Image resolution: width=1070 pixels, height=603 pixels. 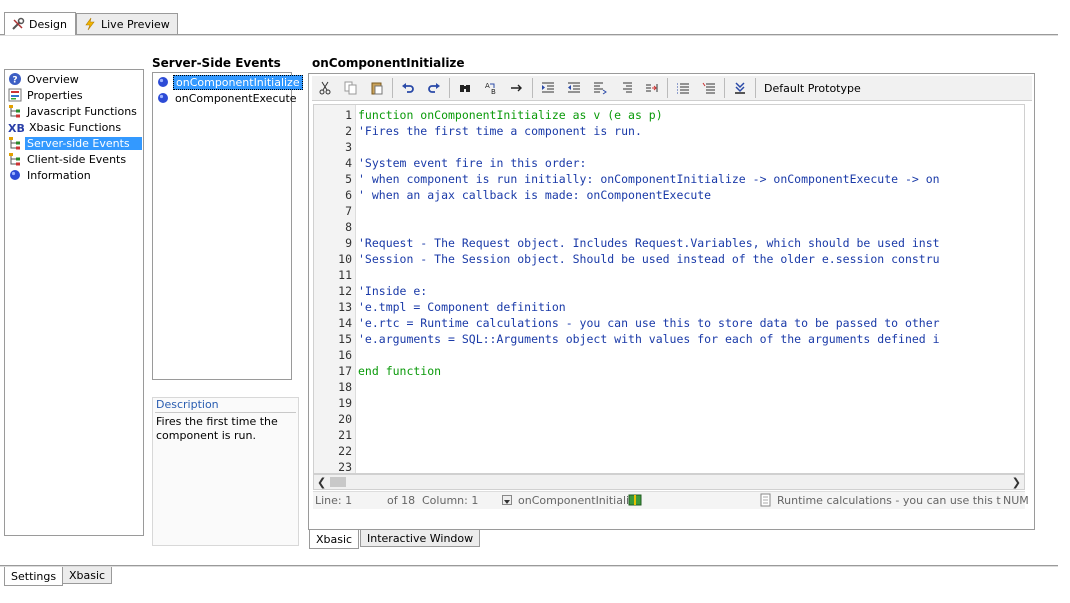 I want to click on uncomment-icon, so click(x=709, y=88).